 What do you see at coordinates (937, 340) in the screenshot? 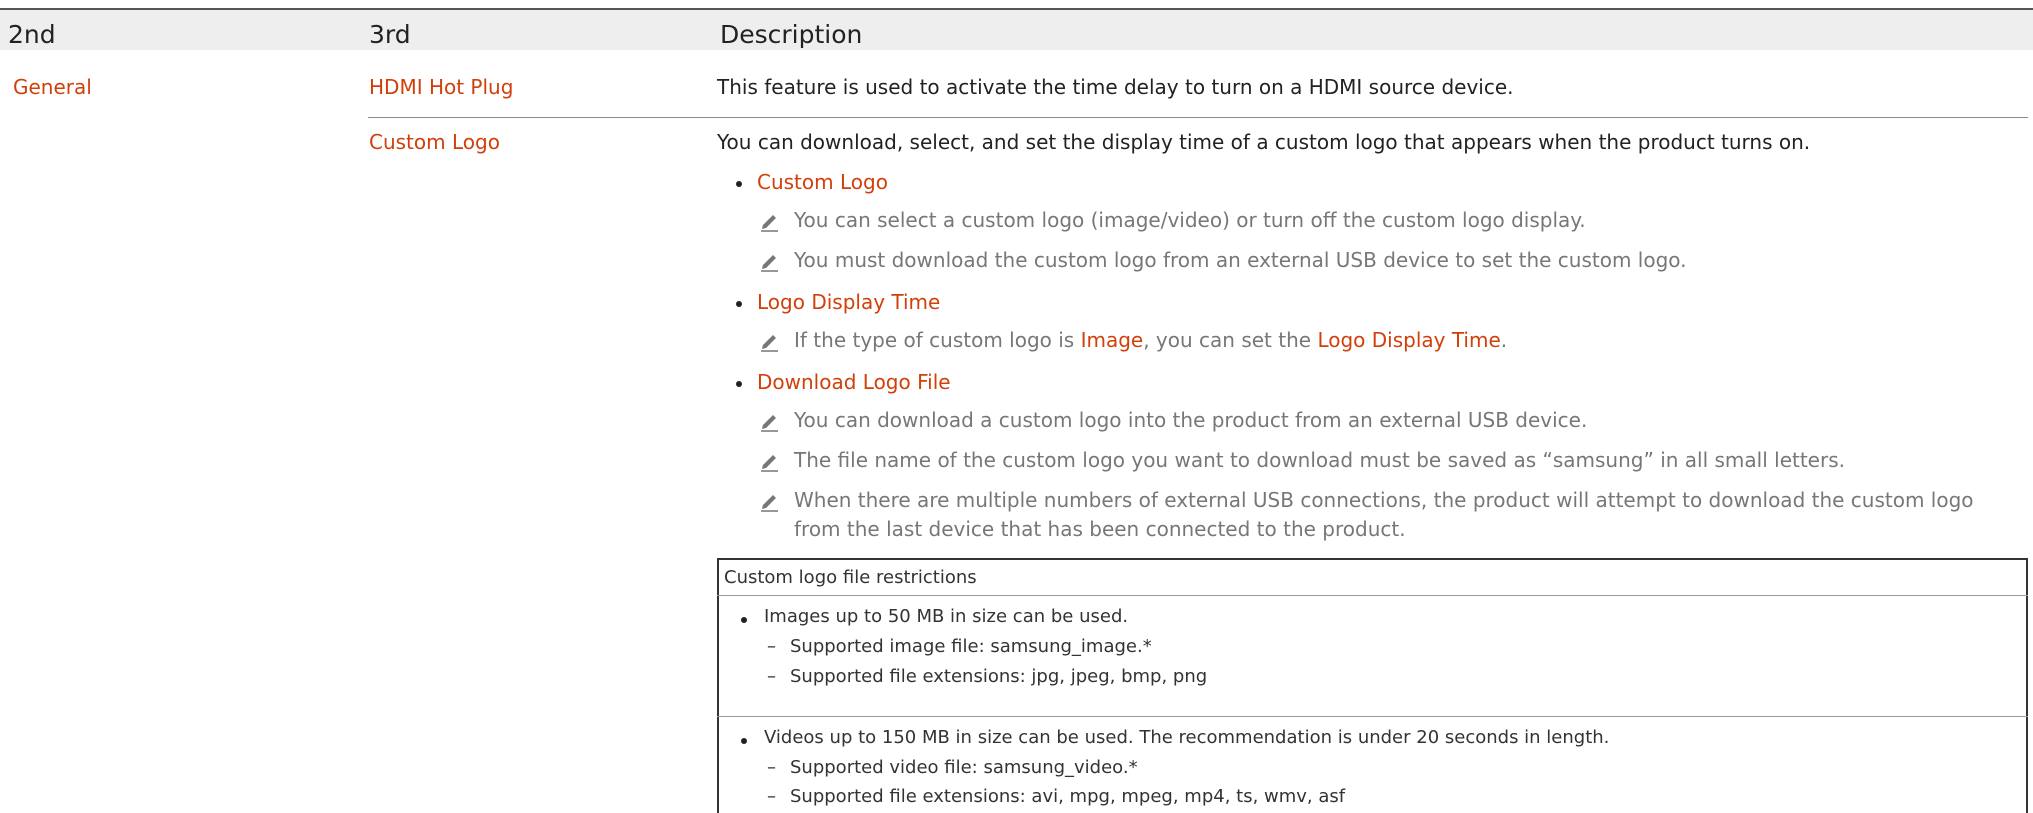
I see `note-pre: If the type of custom logo is` at bounding box center [937, 340].